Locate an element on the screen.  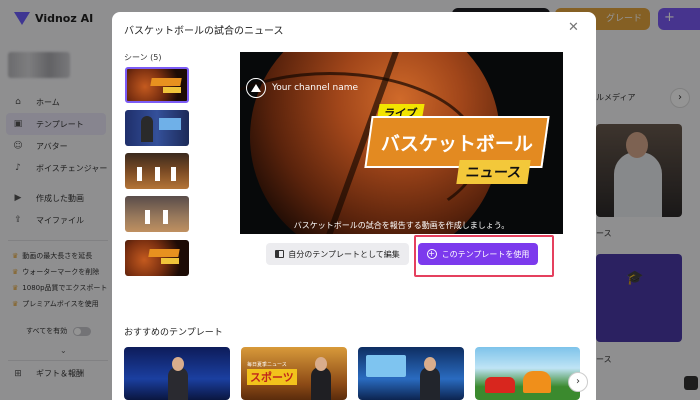
preview-caption: バスケットボールの試合を報告する動画を作成しましょう。 is located at coordinates (401, 225).